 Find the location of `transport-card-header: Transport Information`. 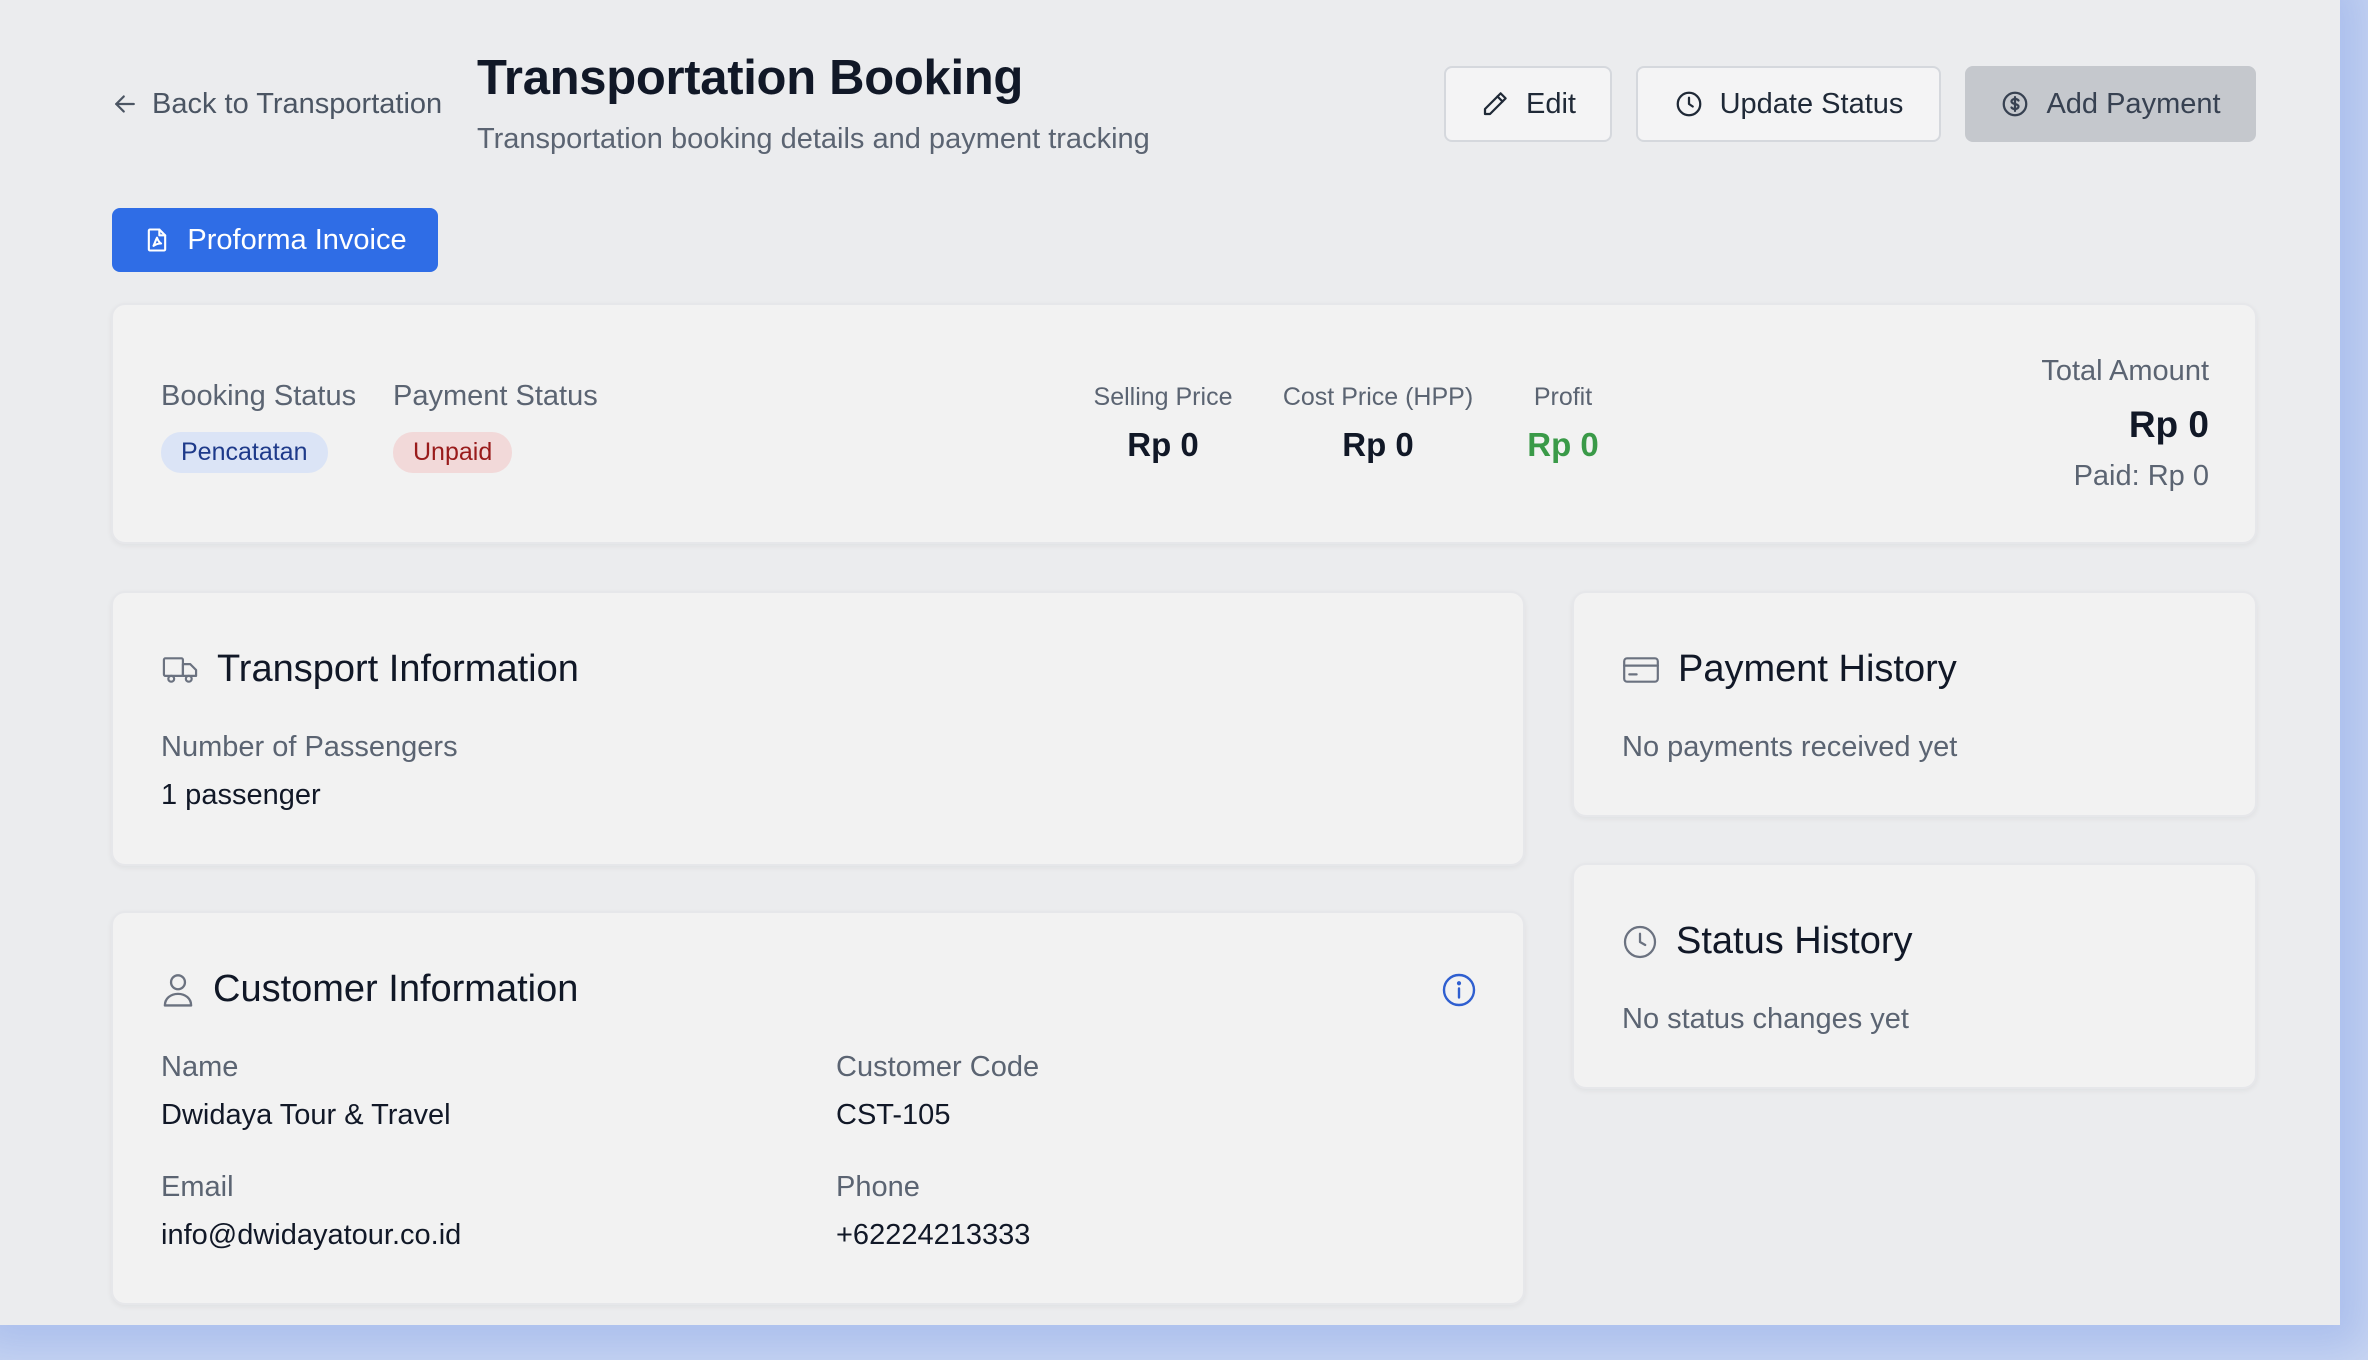

transport-card-header: Transport Information is located at coordinates (370, 669).